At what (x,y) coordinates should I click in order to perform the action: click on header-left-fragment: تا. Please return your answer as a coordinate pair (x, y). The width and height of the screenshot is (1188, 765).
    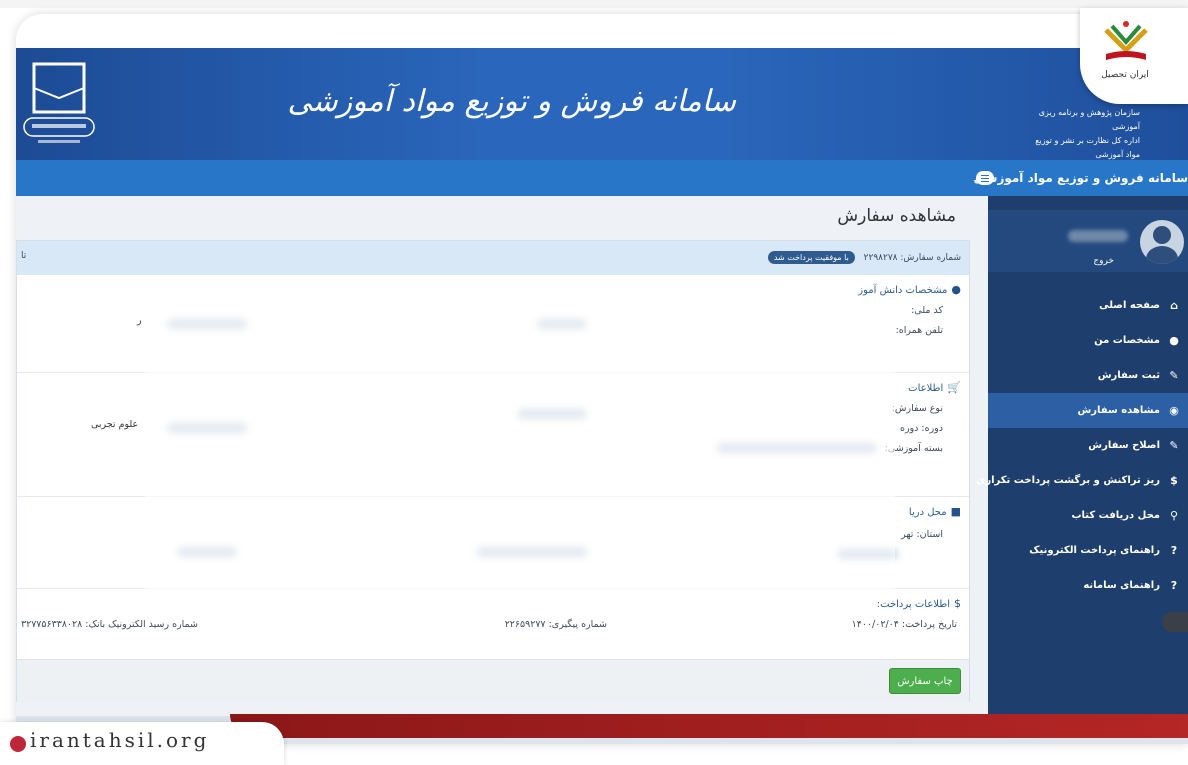
    Looking at the image, I should click on (24, 256).